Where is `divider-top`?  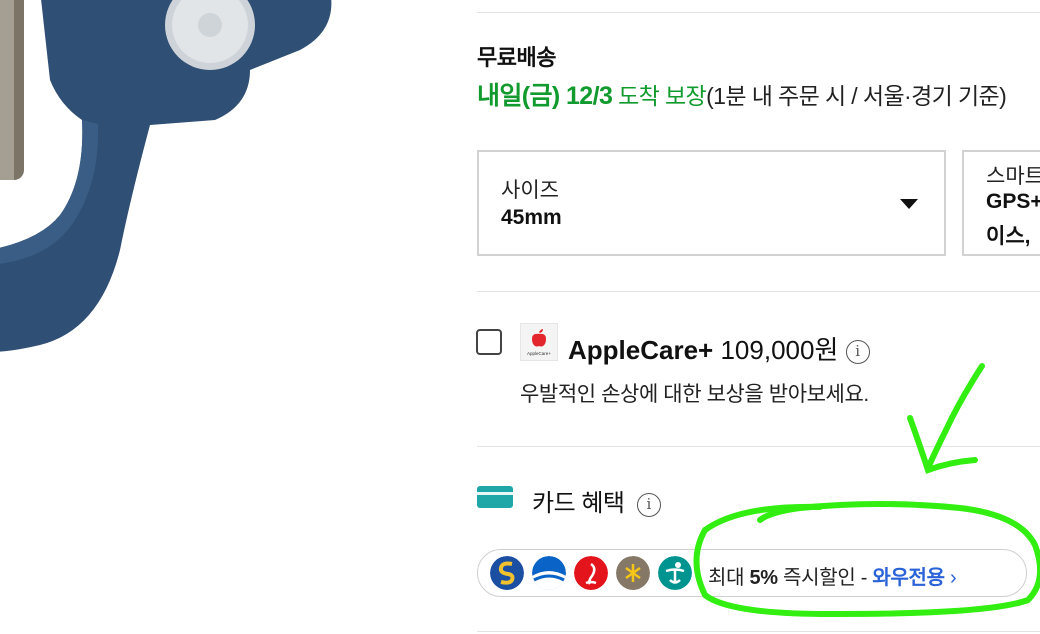
divider-top is located at coordinates (758, 12).